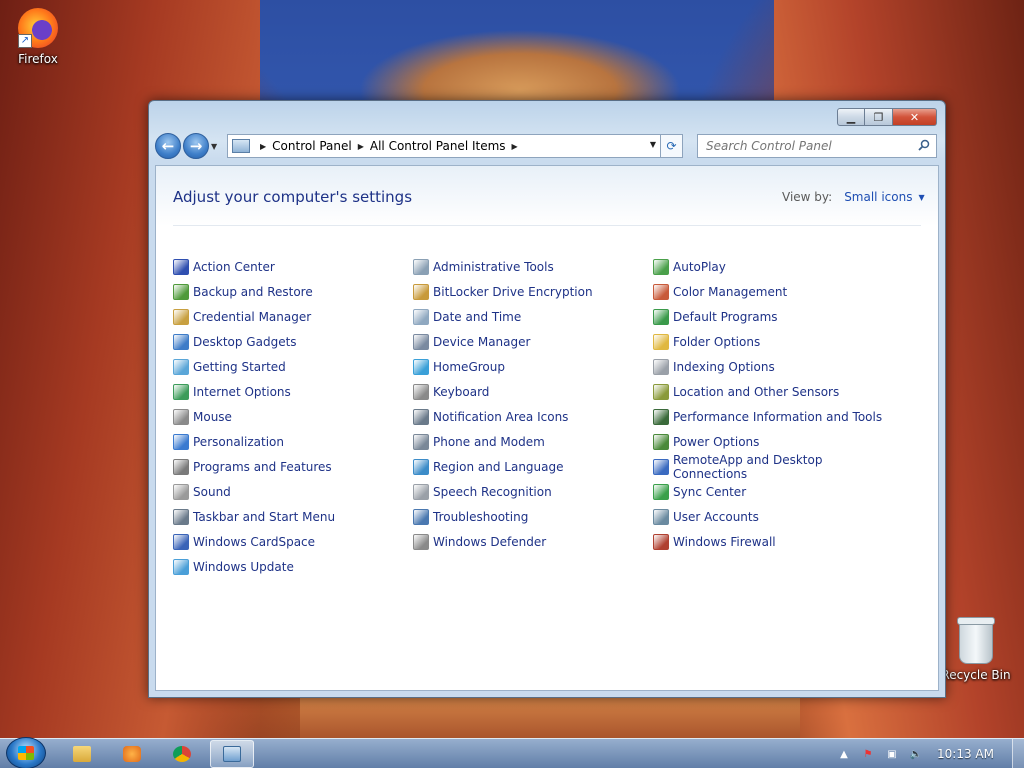 Image resolution: width=1024 pixels, height=768 pixels. Describe the element at coordinates (699, 266) in the screenshot. I see `cp-item-label: AutoPlay` at that location.